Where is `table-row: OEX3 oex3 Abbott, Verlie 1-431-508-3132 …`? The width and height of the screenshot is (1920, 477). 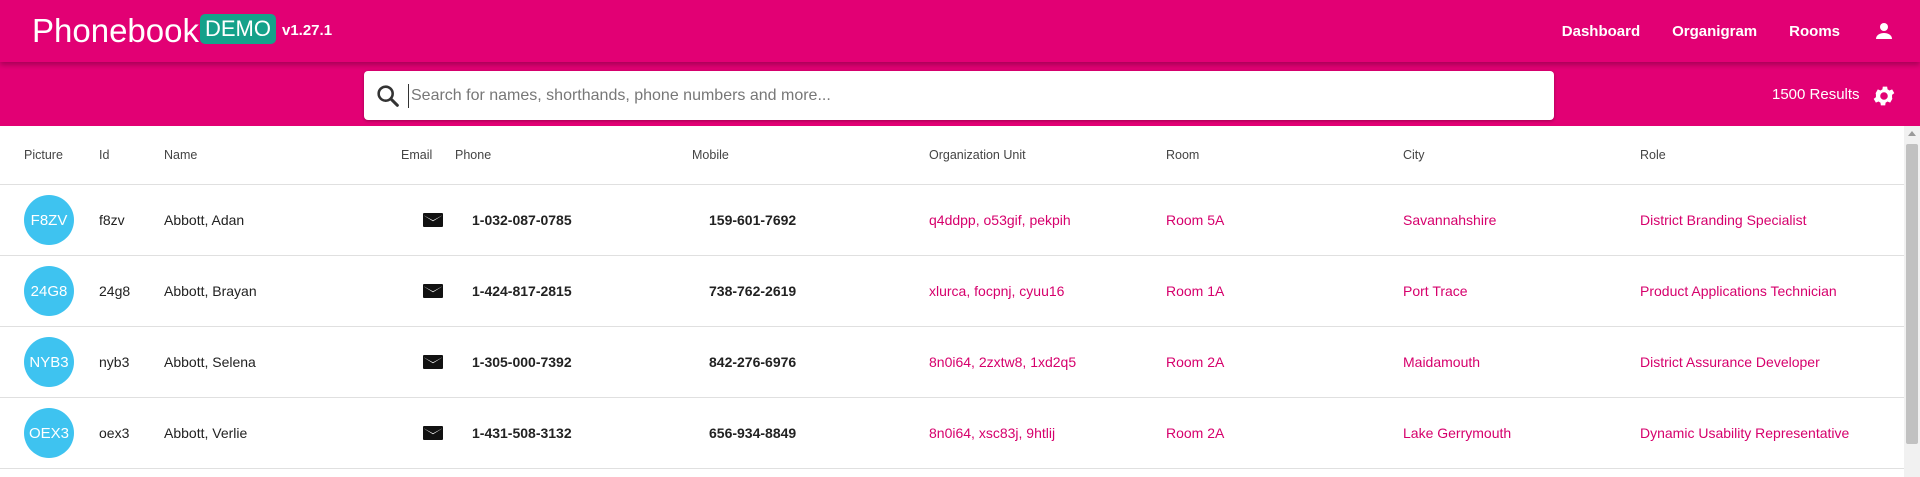 table-row: OEX3 oex3 Abbott, Verlie 1-431-508-3132 … is located at coordinates (952, 433).